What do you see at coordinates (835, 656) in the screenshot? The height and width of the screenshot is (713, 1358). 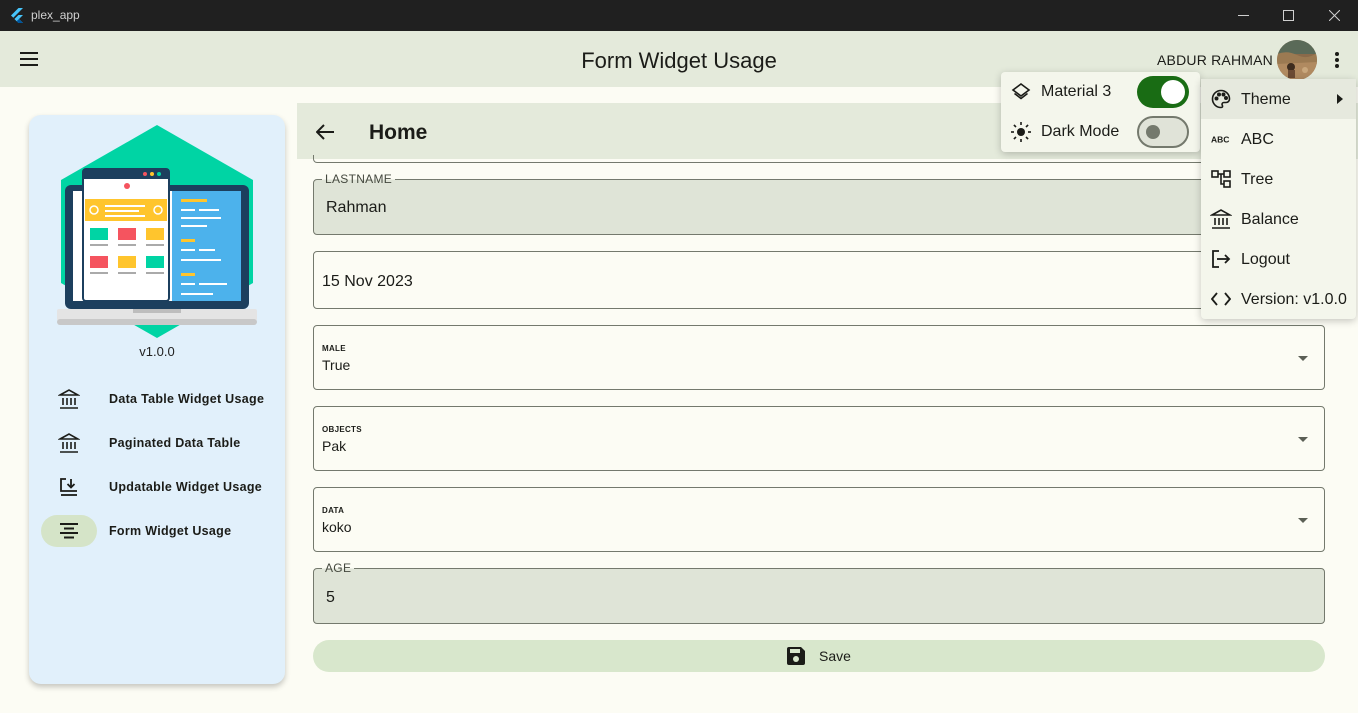 I see `save-label: Save` at bounding box center [835, 656].